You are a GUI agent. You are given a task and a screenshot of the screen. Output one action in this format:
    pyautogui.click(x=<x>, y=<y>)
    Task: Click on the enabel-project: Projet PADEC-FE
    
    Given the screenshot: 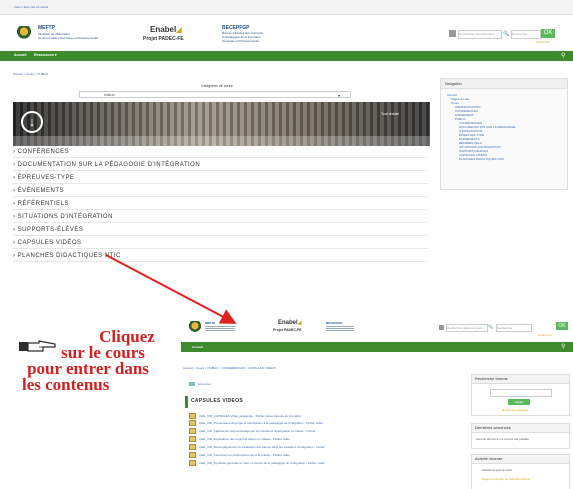 What is the action you would take?
    pyautogui.click(x=287, y=330)
    